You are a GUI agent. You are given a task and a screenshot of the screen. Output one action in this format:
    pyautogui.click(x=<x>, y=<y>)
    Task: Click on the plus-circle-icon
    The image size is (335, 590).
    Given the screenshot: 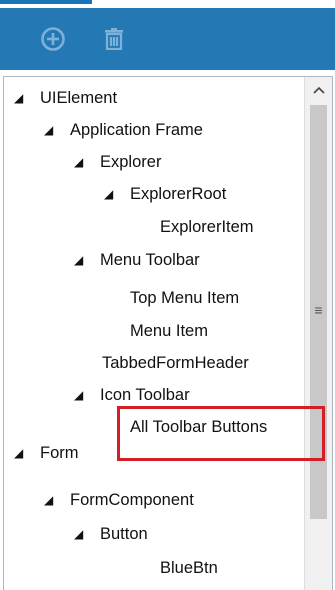 What is the action you would take?
    pyautogui.click(x=53, y=39)
    